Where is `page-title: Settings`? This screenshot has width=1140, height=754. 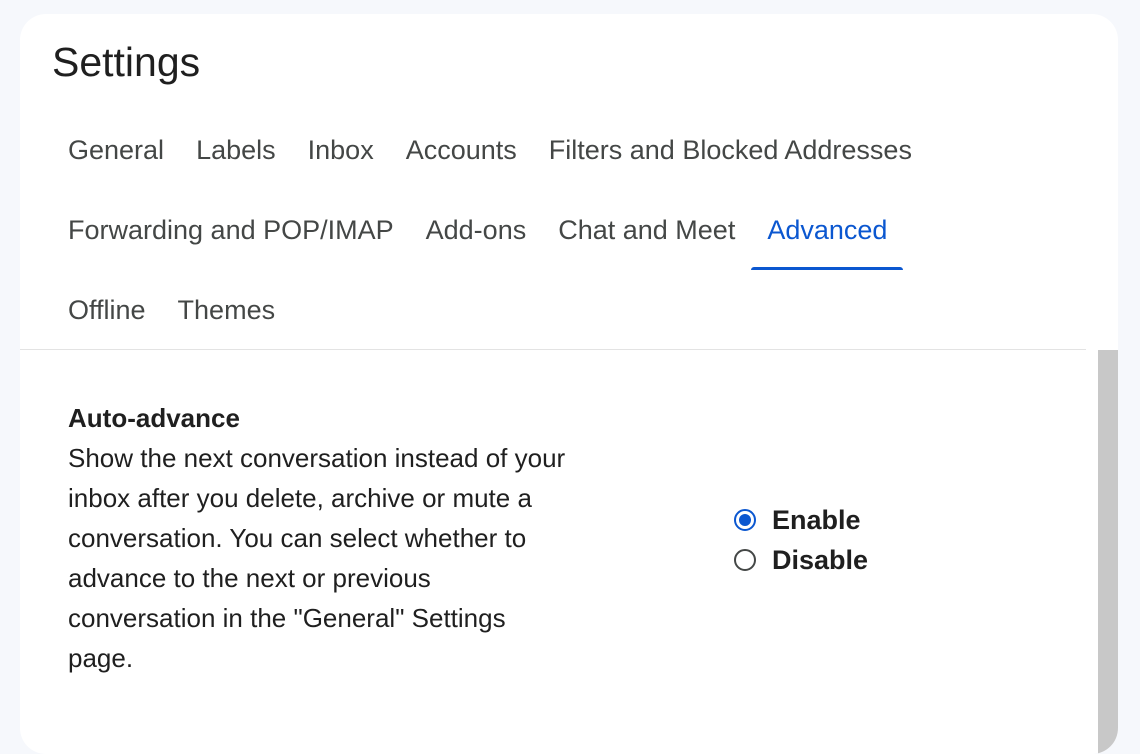
page-title: Settings is located at coordinates (126, 62).